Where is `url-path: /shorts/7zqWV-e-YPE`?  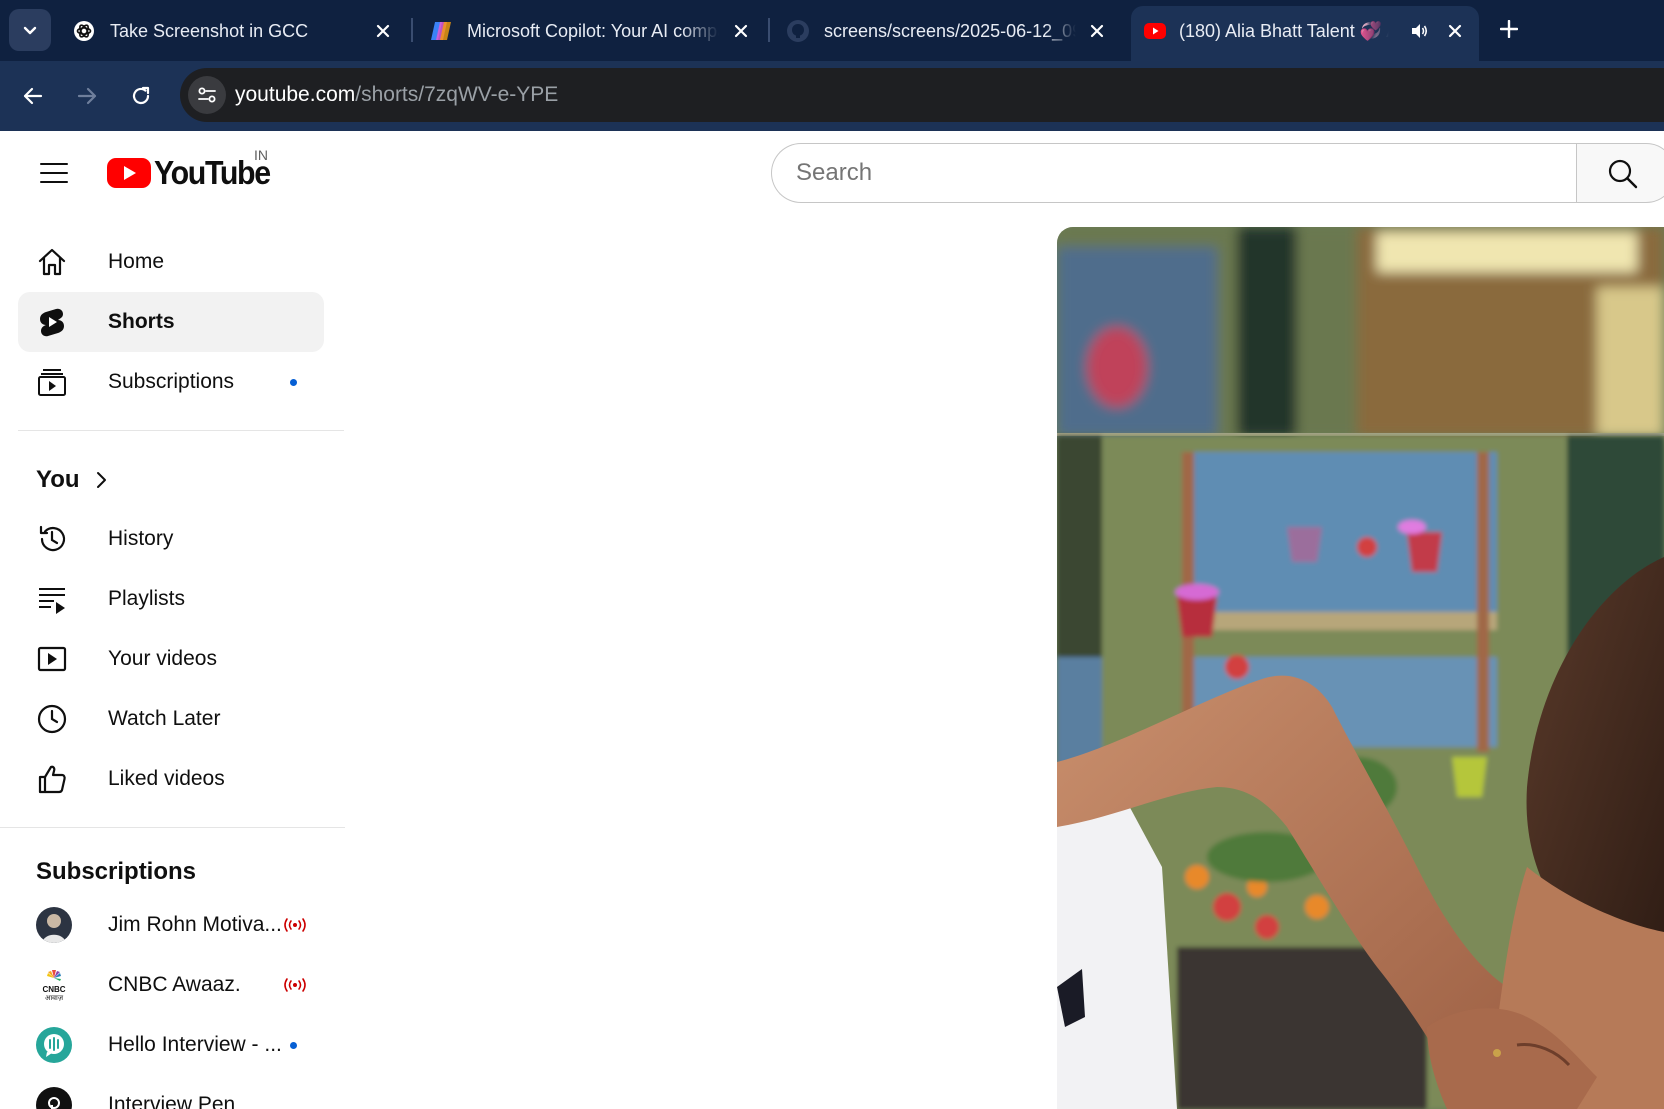
url-path: /shorts/7zqWV-e-YPE is located at coordinates (457, 94).